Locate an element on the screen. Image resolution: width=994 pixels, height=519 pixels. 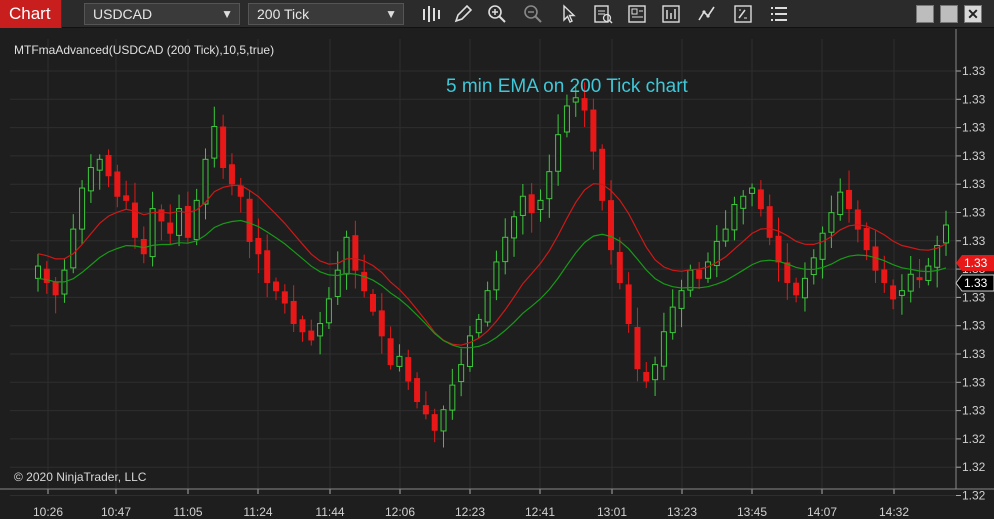
interval-value: 200 Tick is located at coordinates (283, 14).